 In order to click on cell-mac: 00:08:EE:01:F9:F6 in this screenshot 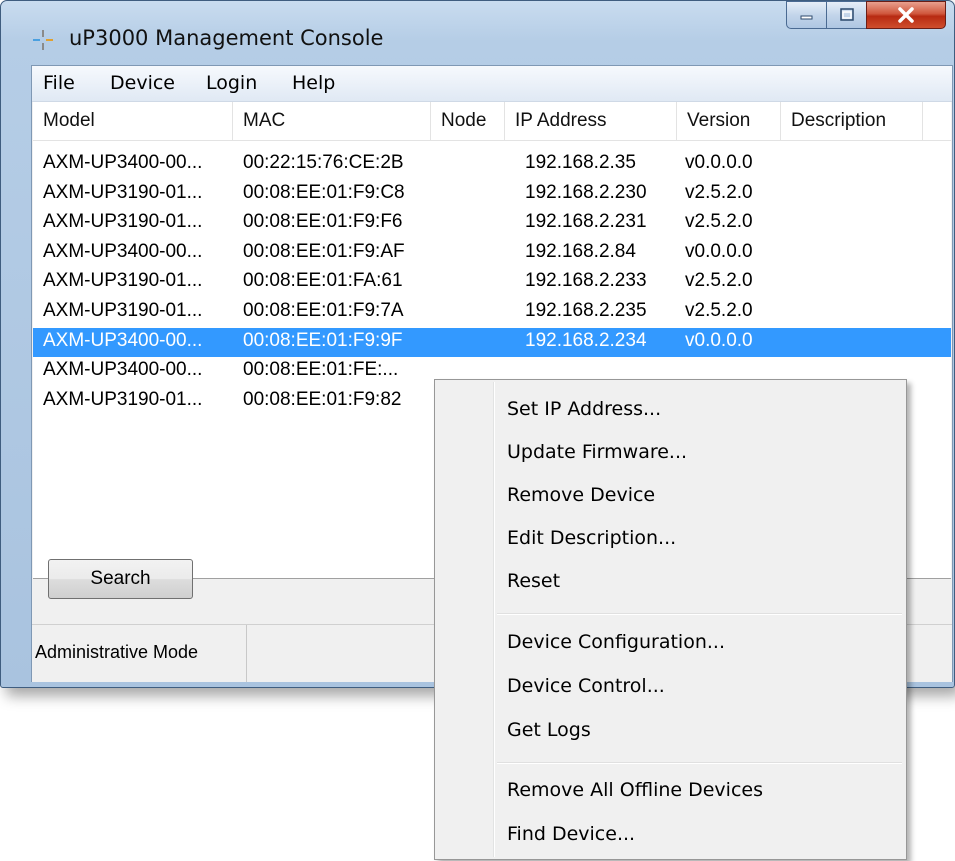, I will do `click(323, 222)`.